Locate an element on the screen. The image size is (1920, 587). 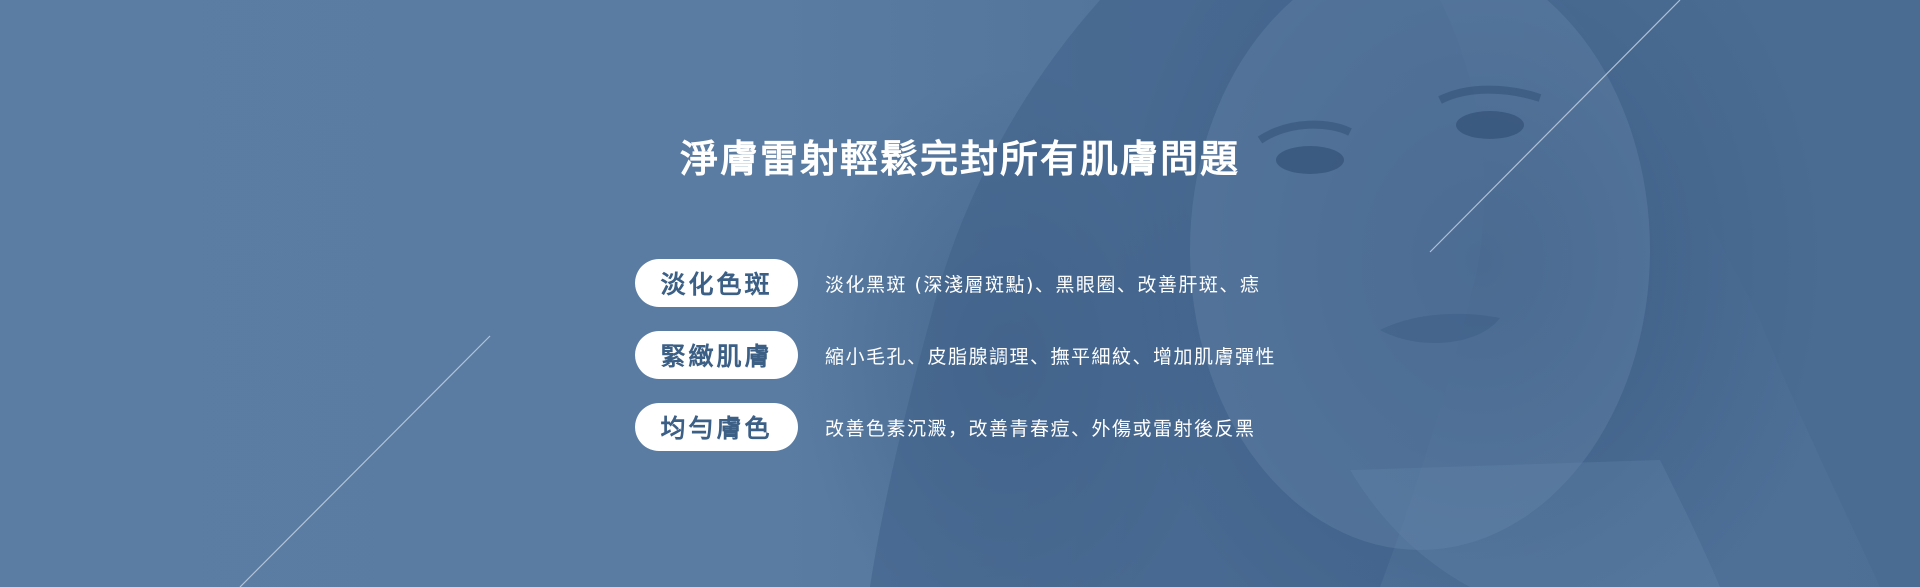
benefit-description: 淡化黑斑 (深淺層斑點)、黑眼圈、改善肝斑、痣 is located at coordinates (1043, 284).